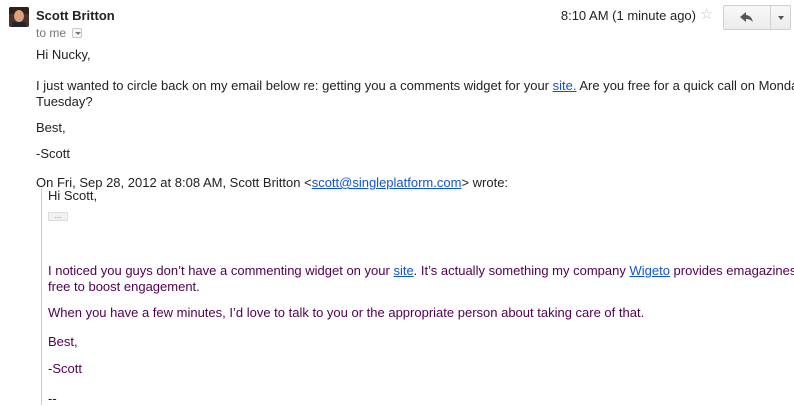 The height and width of the screenshot is (406, 794). What do you see at coordinates (565, 85) in the screenshot?
I see `site-link: site.` at bounding box center [565, 85].